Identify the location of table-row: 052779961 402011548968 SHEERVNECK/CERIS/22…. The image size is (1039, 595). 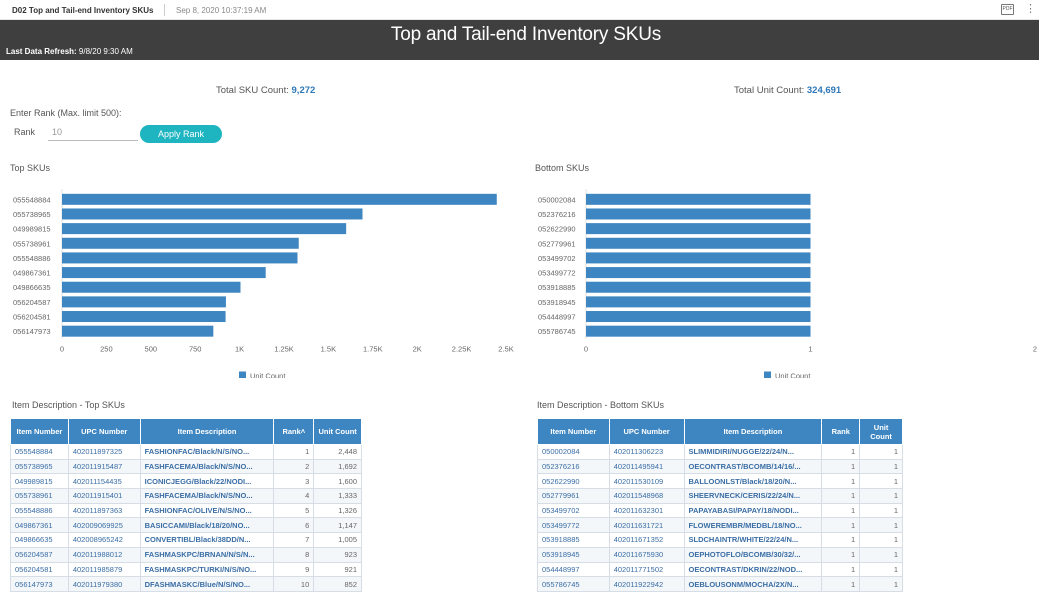
(720, 496).